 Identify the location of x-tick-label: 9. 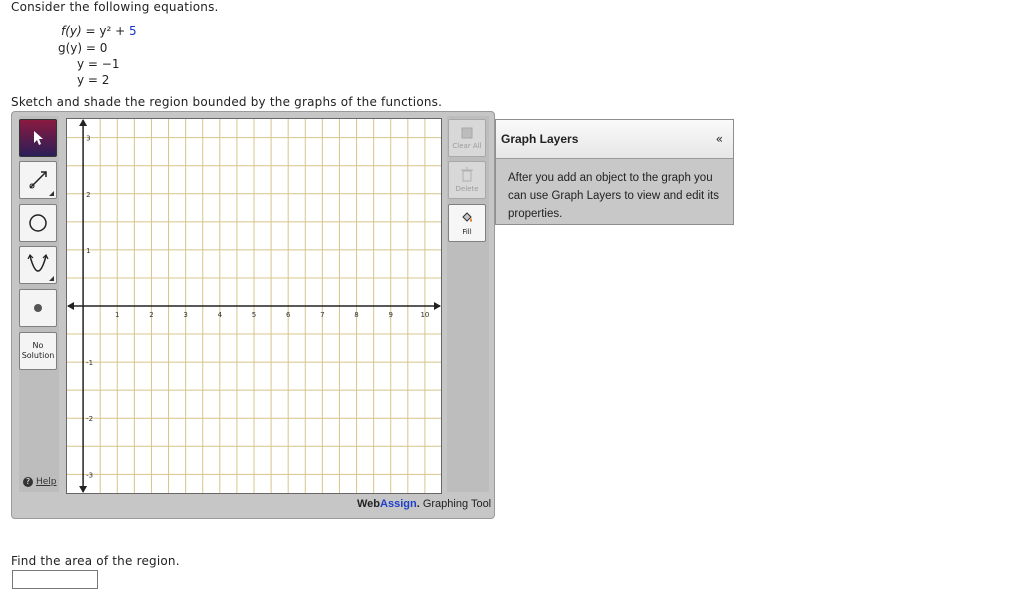
(390, 315).